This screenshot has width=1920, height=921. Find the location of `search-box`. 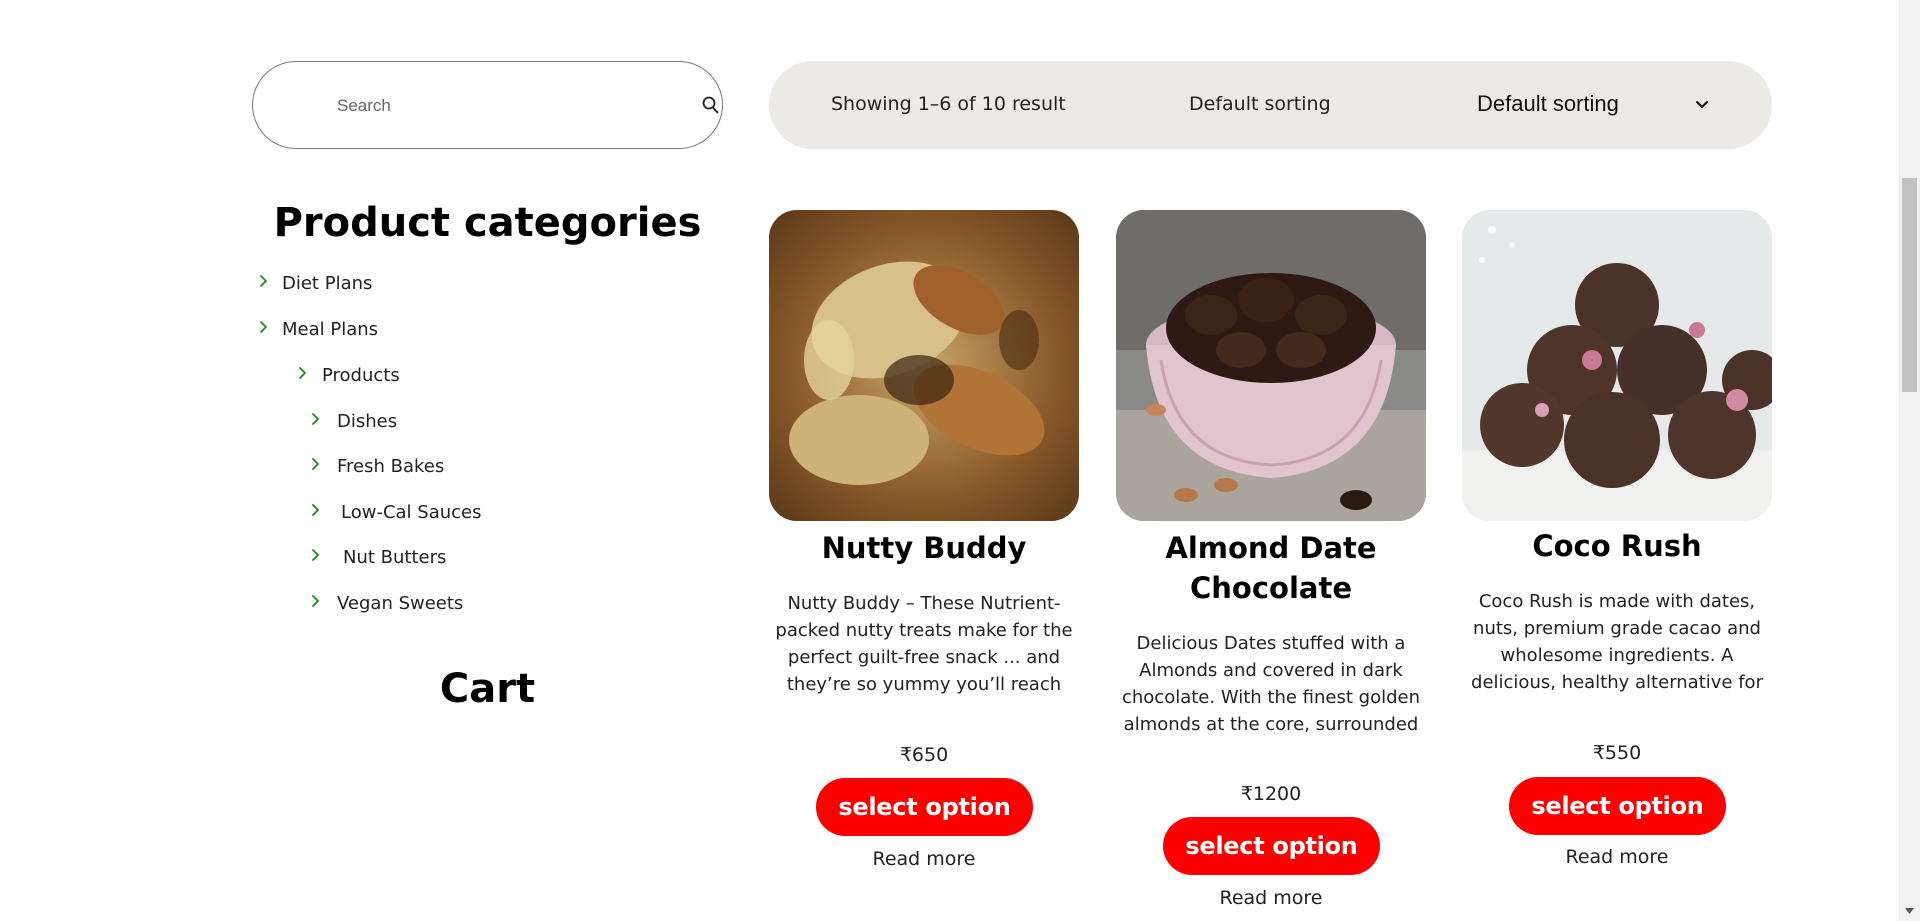

search-box is located at coordinates (487, 105).